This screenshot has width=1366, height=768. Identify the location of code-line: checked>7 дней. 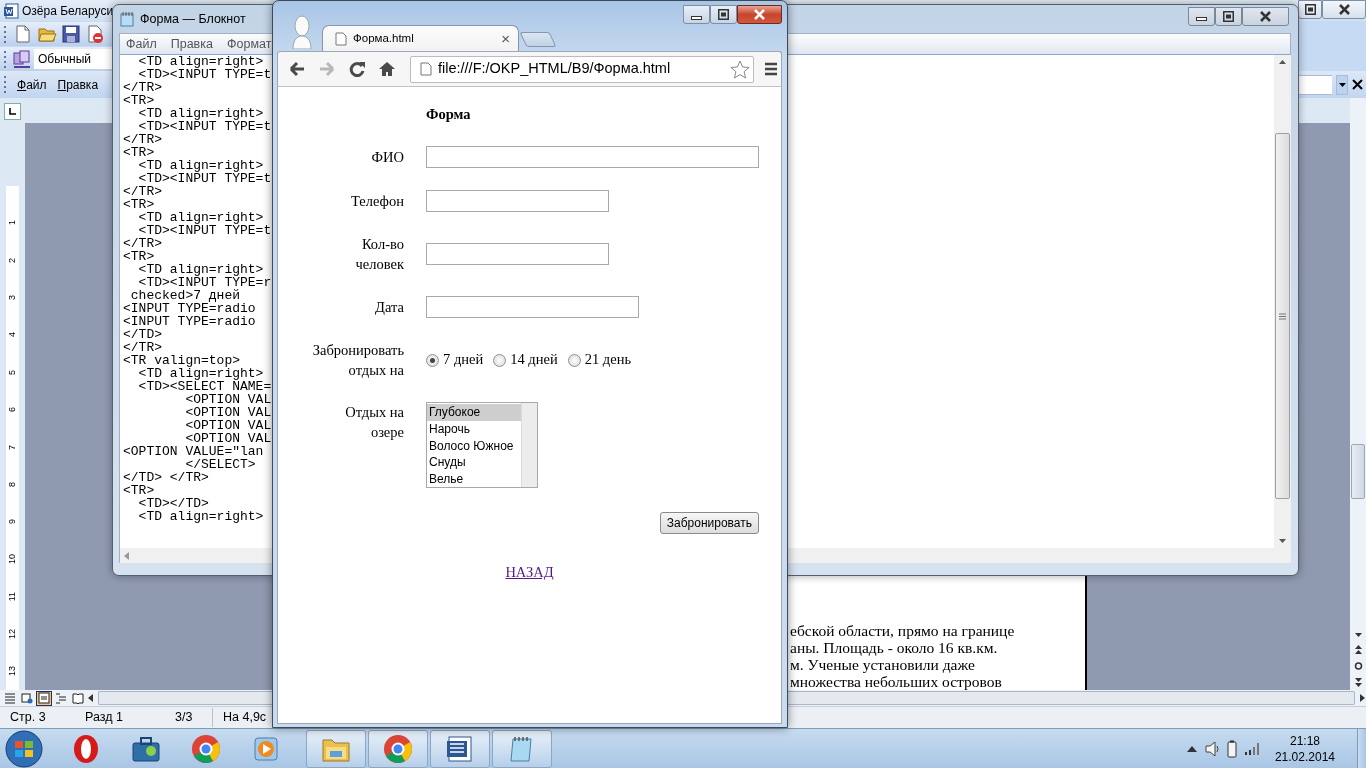
(185, 295).